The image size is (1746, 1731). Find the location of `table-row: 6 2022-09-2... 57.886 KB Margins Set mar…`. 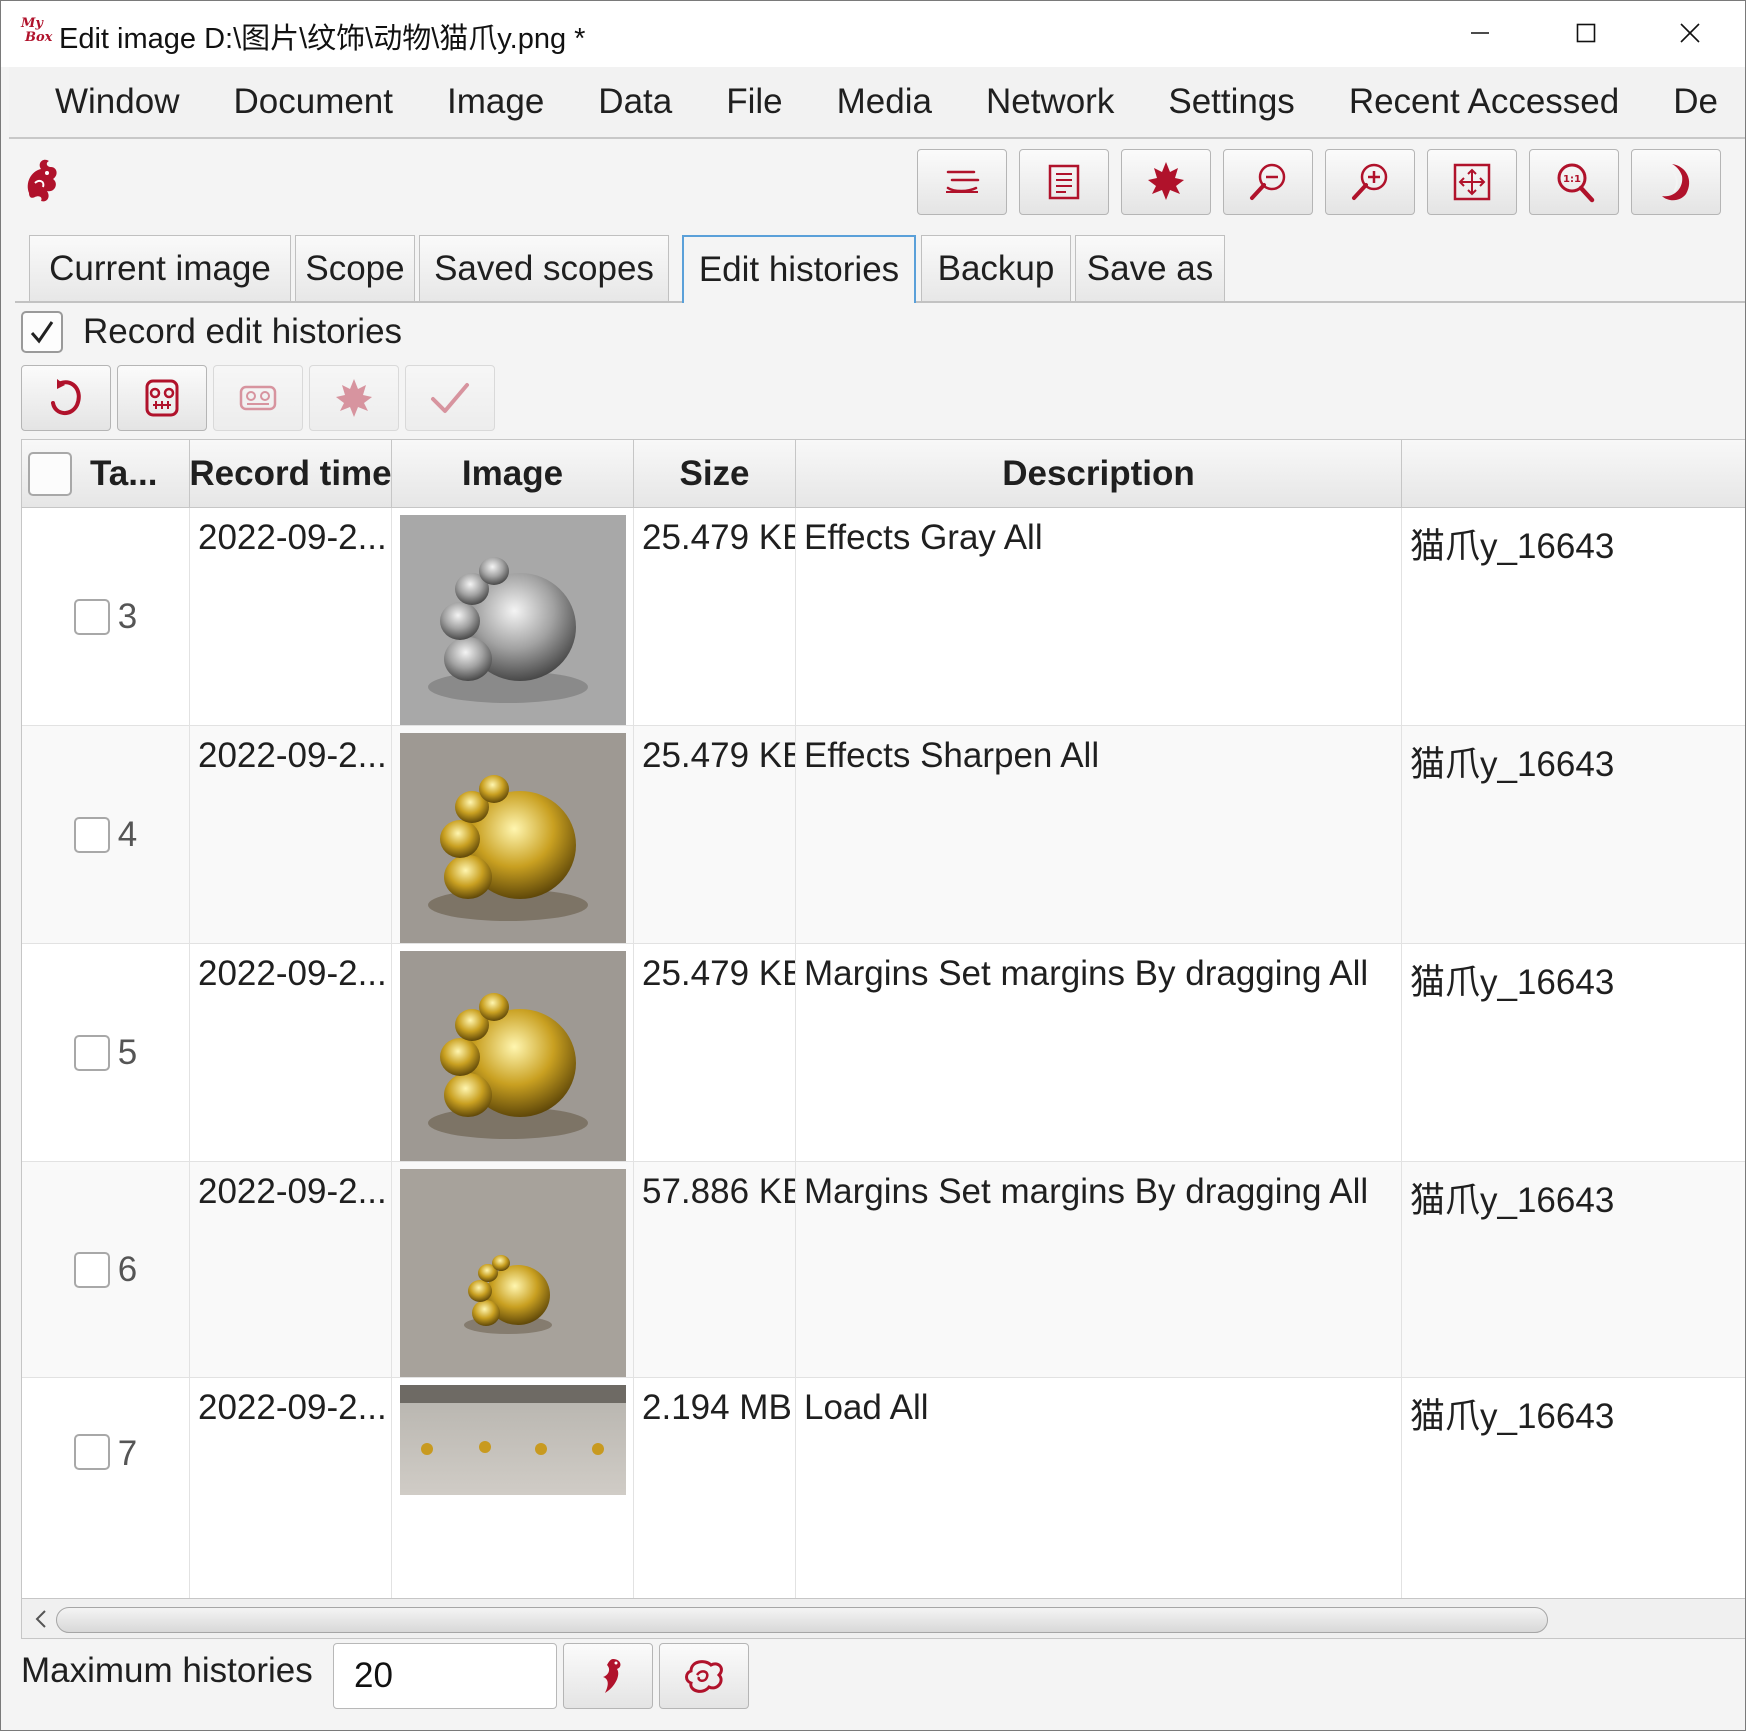

table-row: 6 2022-09-2... 57.886 KB Margins Set mar… is located at coordinates (883, 1270).